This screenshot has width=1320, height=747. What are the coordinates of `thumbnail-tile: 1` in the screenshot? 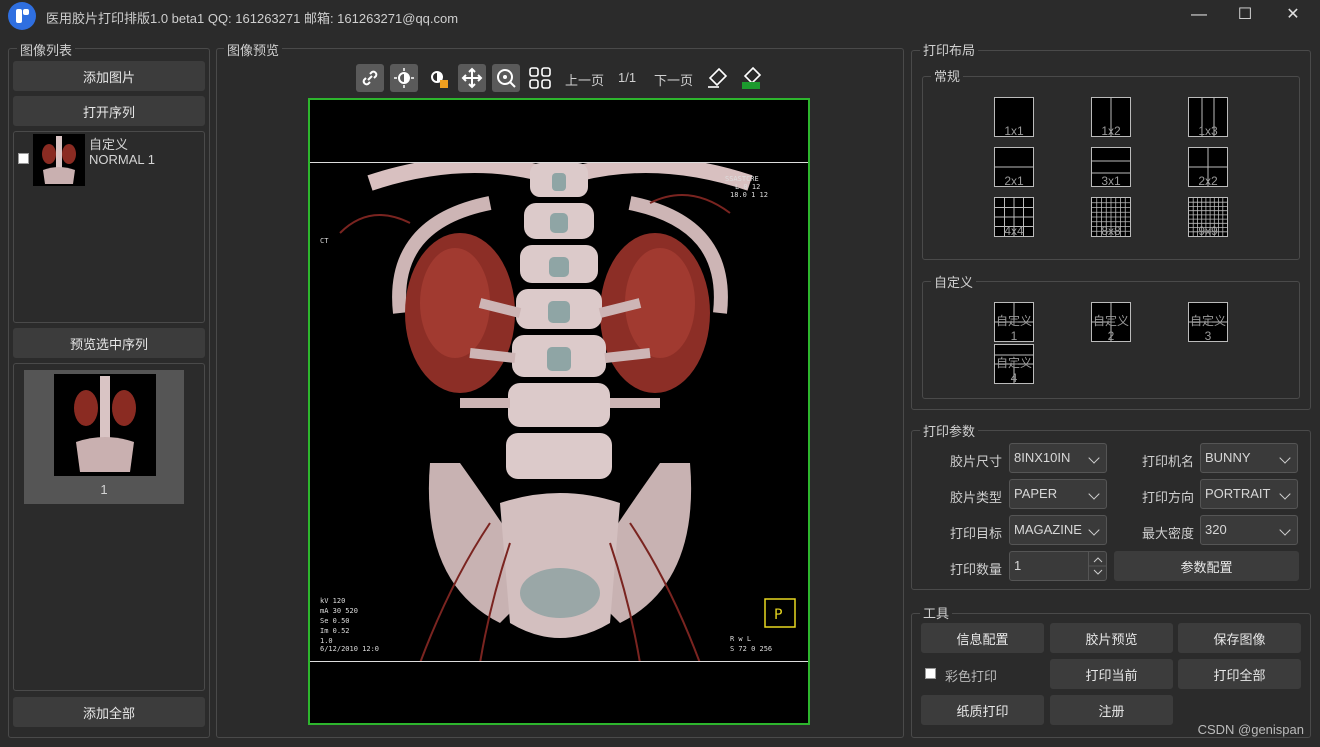 It's located at (104, 437).